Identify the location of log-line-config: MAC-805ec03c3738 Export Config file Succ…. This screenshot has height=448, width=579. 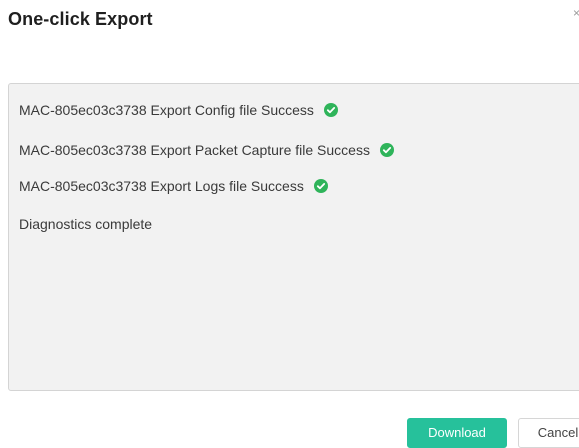
(178, 110).